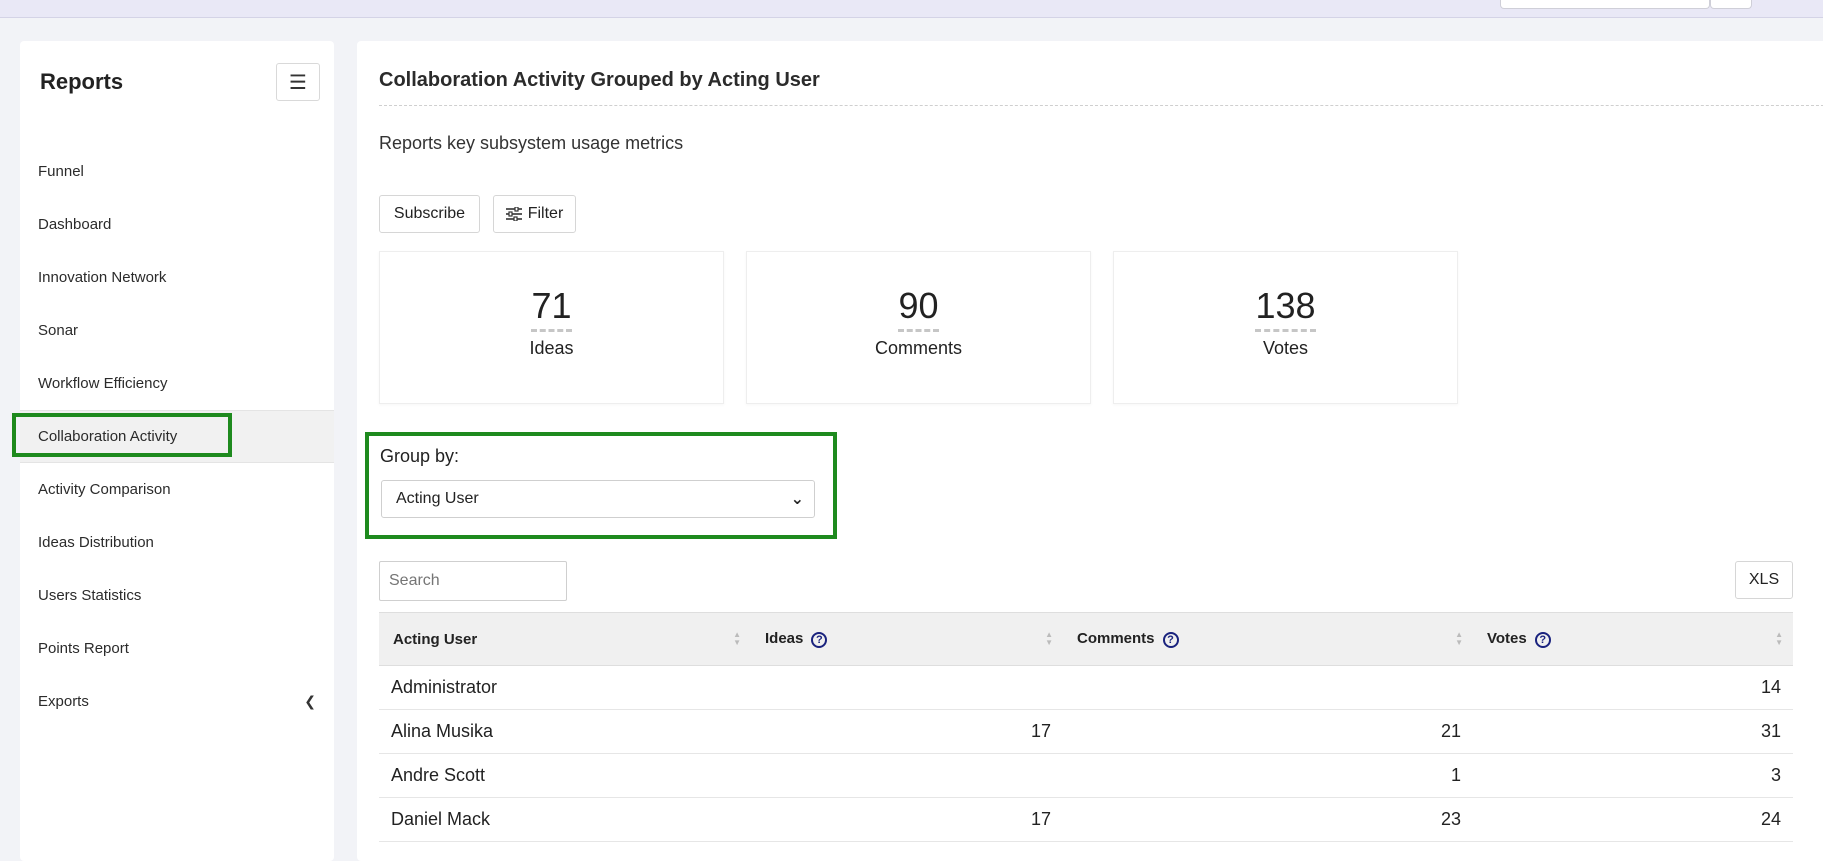 This screenshot has height=861, width=1823. I want to click on title-divider, so click(1101, 105).